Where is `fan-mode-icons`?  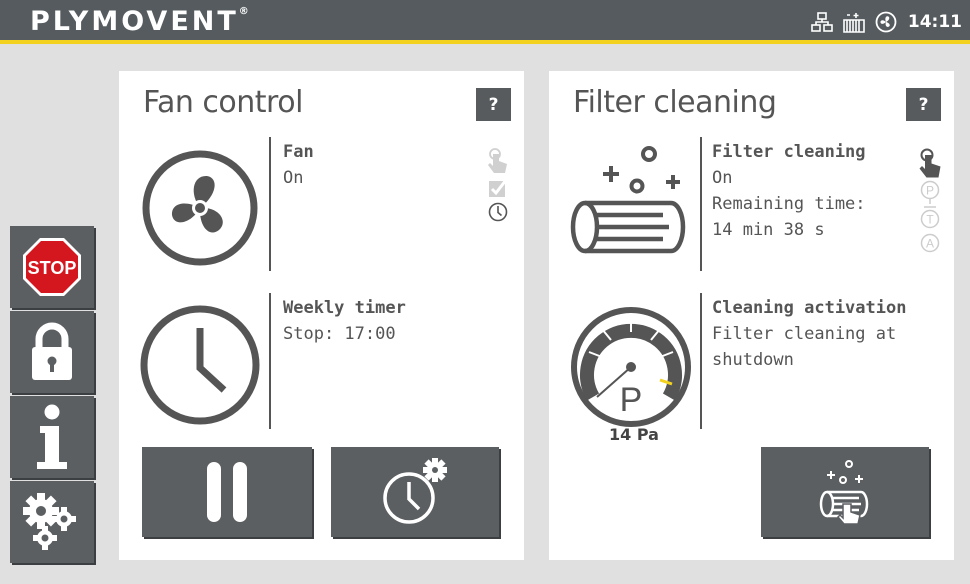
fan-mode-icons is located at coordinates (498, 185).